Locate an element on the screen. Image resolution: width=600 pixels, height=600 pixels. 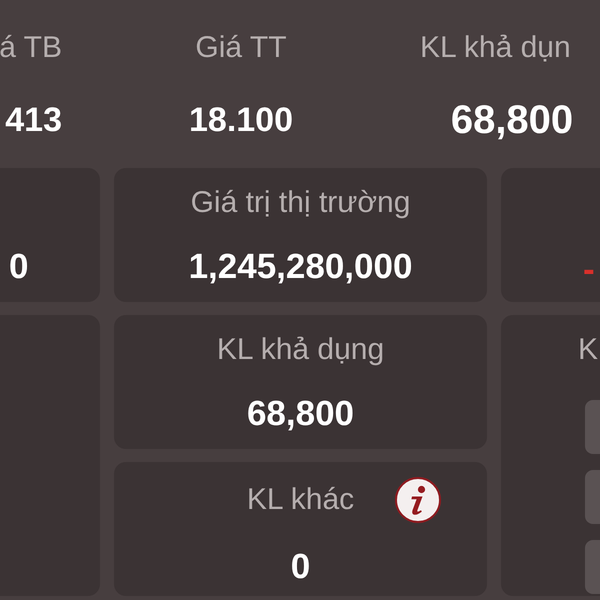
stat-label: Giá trị thị trường is located at coordinates (300, 203).